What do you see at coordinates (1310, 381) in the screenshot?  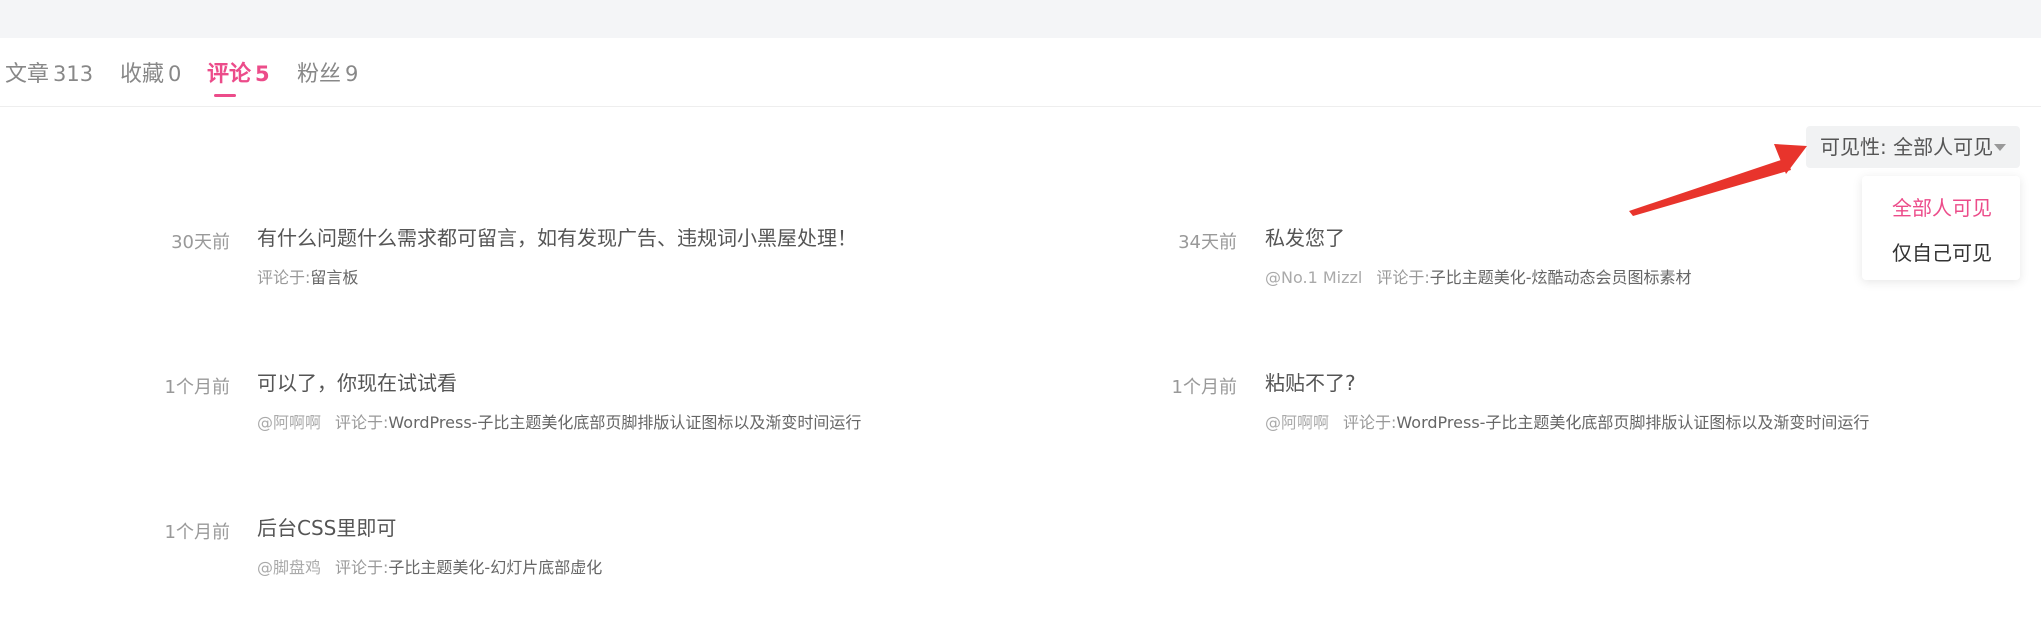 I see `comment-text: 粘贴不了?` at bounding box center [1310, 381].